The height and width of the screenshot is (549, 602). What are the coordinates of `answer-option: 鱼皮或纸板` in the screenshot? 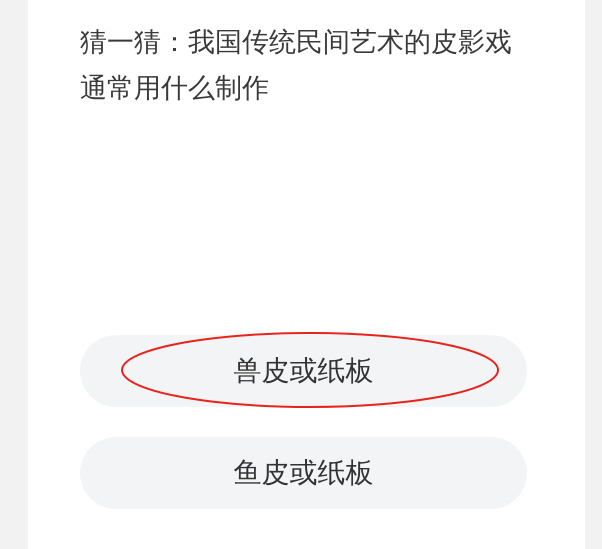 It's located at (303, 473).